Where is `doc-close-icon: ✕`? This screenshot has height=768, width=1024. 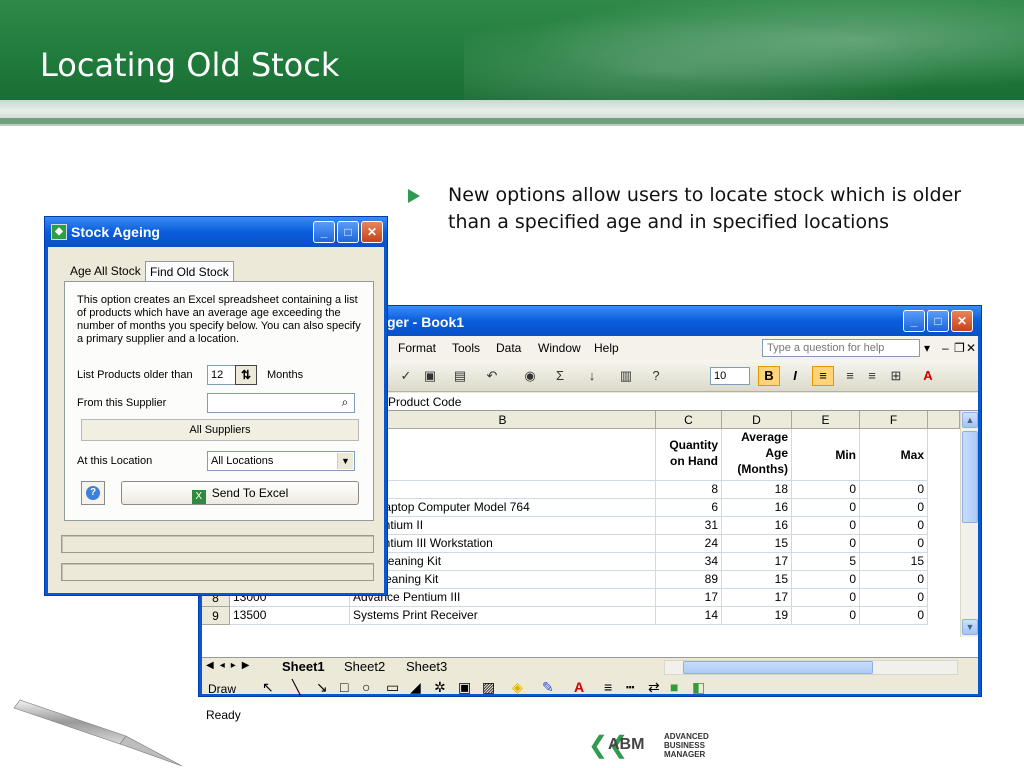 doc-close-icon: ✕ is located at coordinates (971, 348).